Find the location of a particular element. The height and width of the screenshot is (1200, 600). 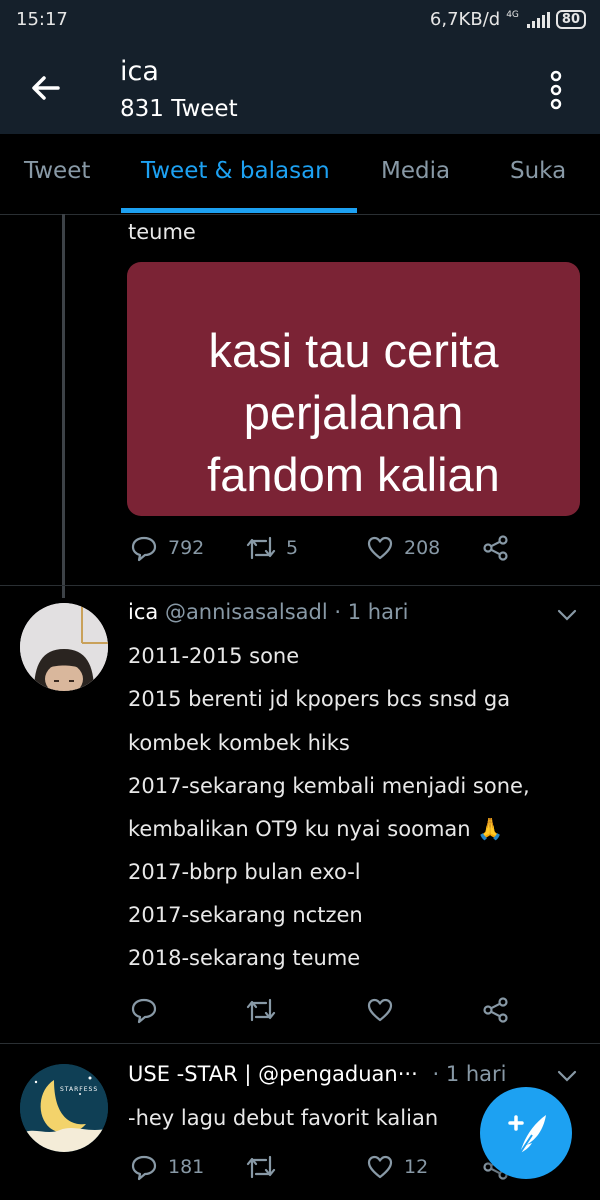

avatar-photo is located at coordinates (64, 647).